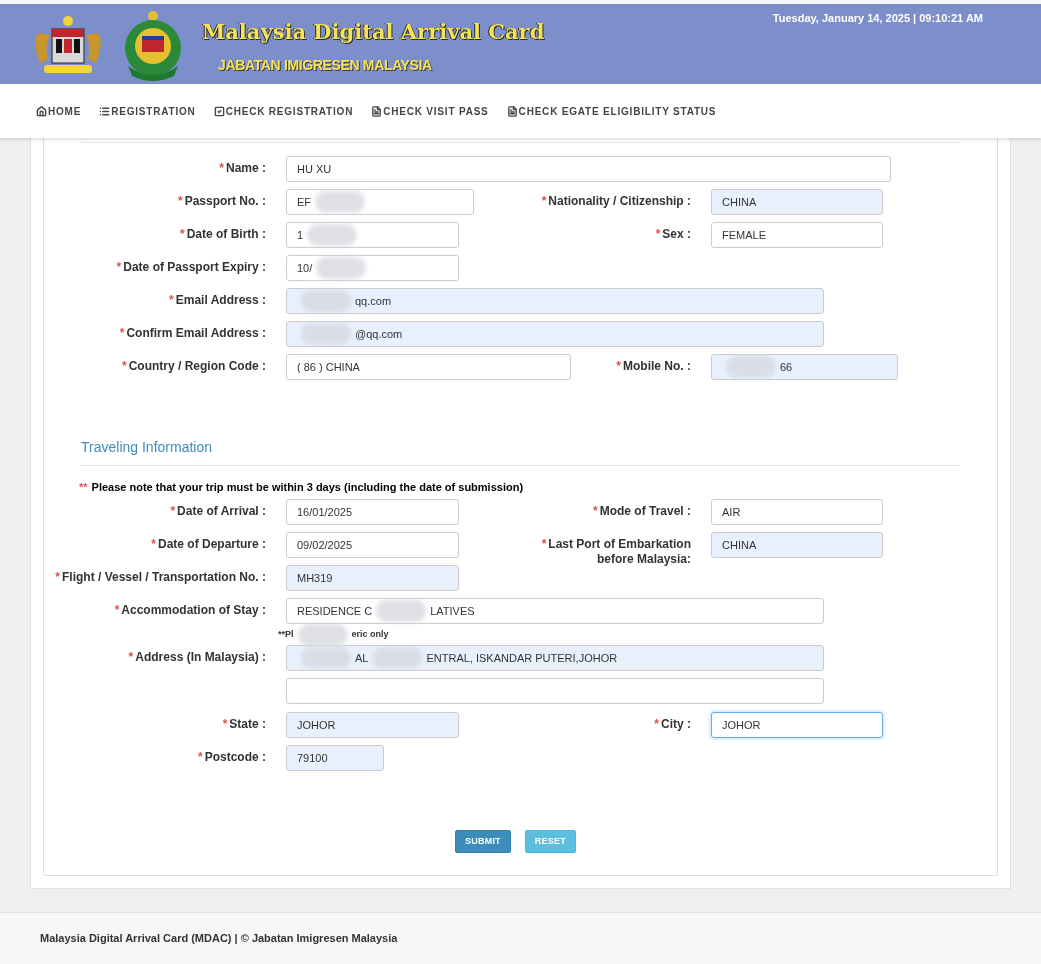 This screenshot has height=964, width=1041. Describe the element at coordinates (373, 32) in the screenshot. I see `site-title: Malaysia Digital Arrival Card` at that location.